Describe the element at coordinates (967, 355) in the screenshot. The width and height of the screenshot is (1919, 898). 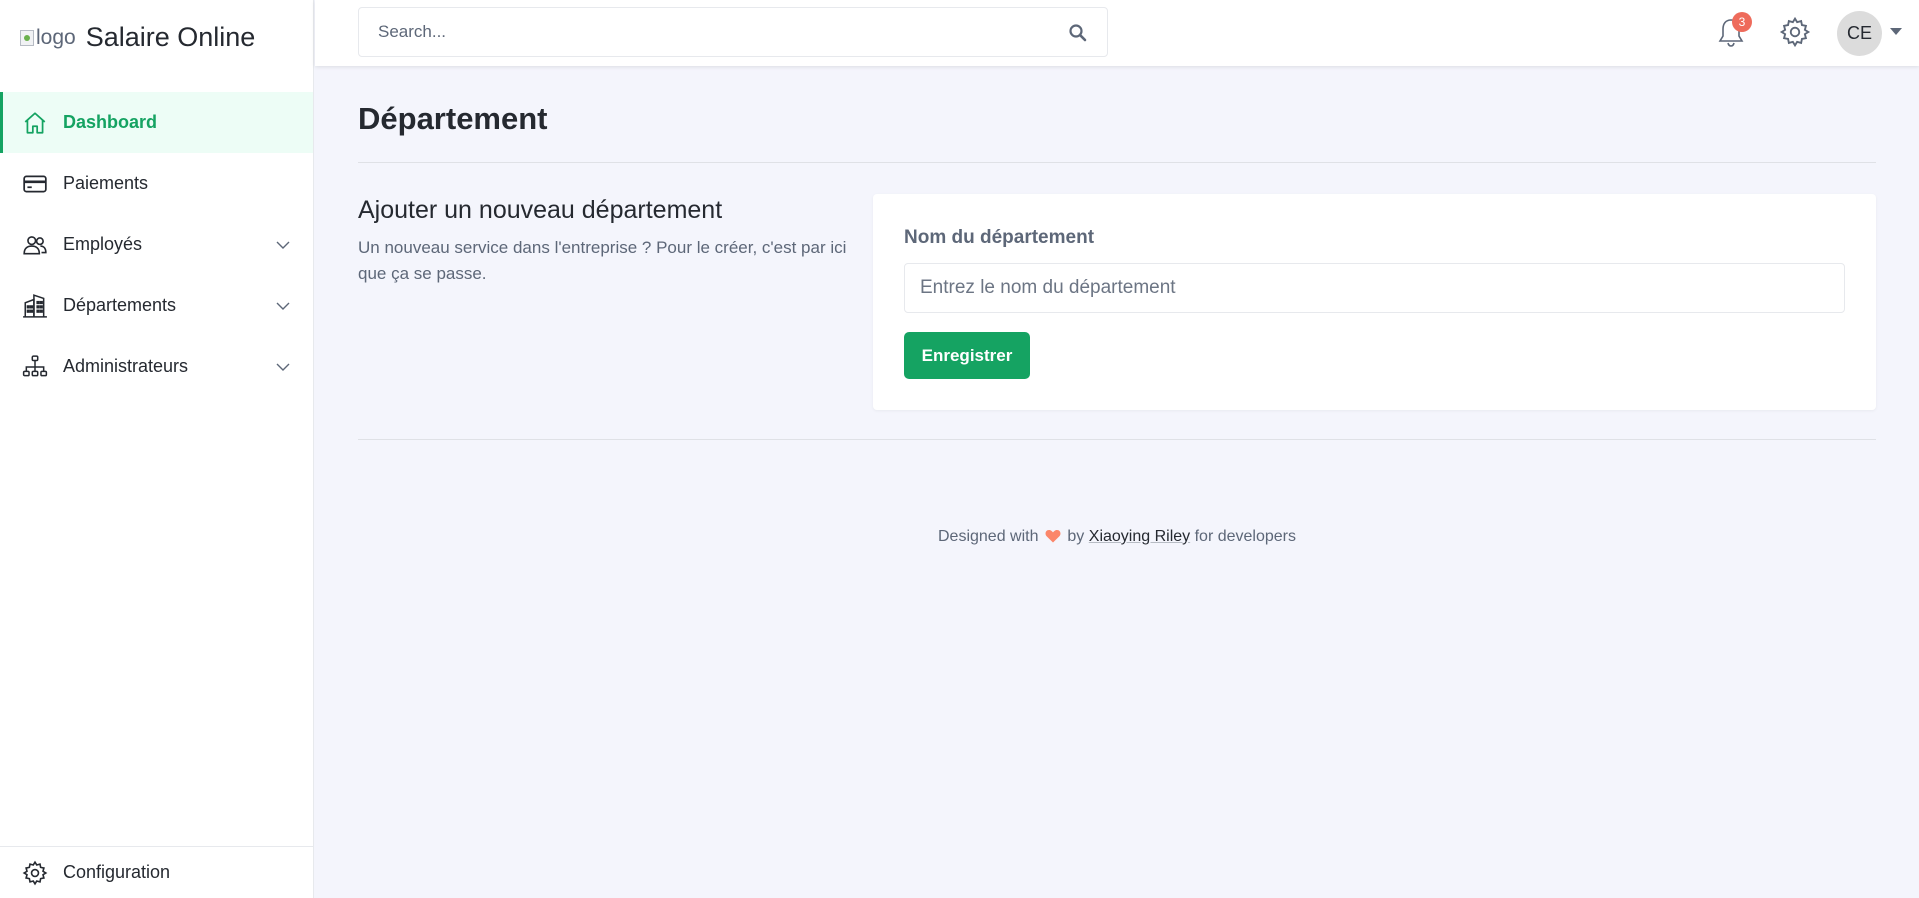
I see `save-button: Enregistrer` at that location.